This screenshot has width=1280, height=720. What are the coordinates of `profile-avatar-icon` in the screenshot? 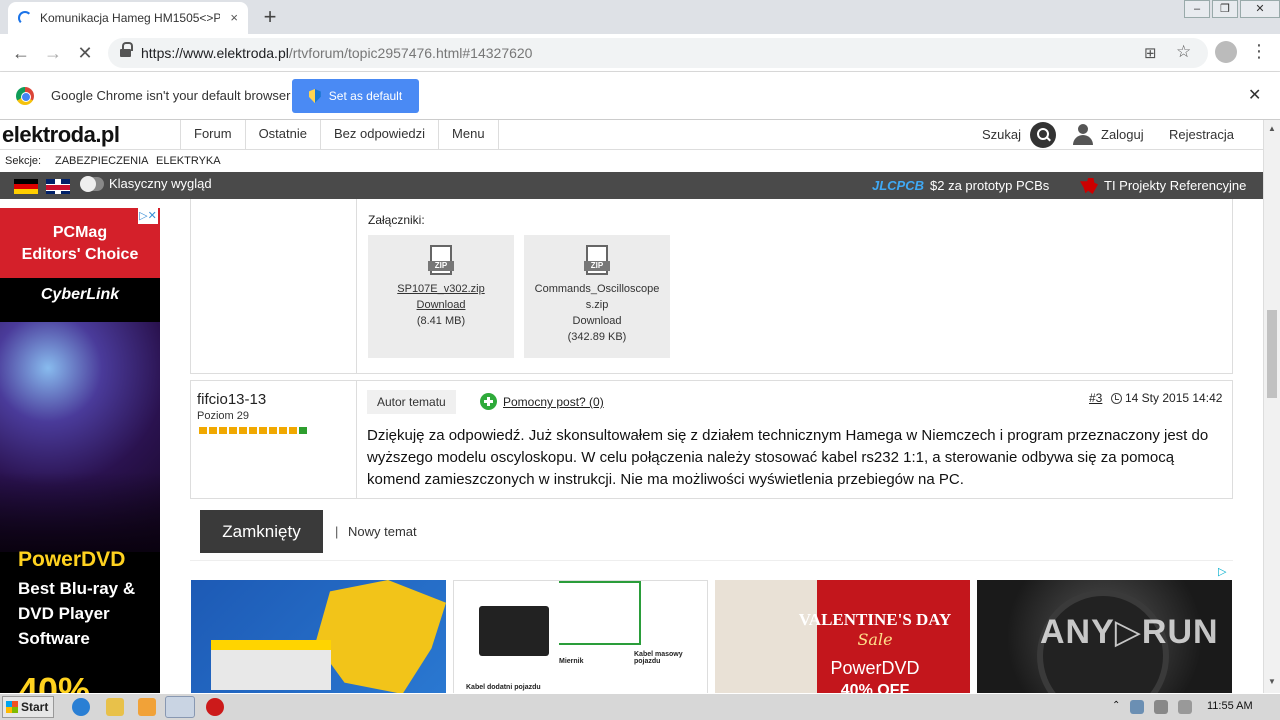 It's located at (1226, 52).